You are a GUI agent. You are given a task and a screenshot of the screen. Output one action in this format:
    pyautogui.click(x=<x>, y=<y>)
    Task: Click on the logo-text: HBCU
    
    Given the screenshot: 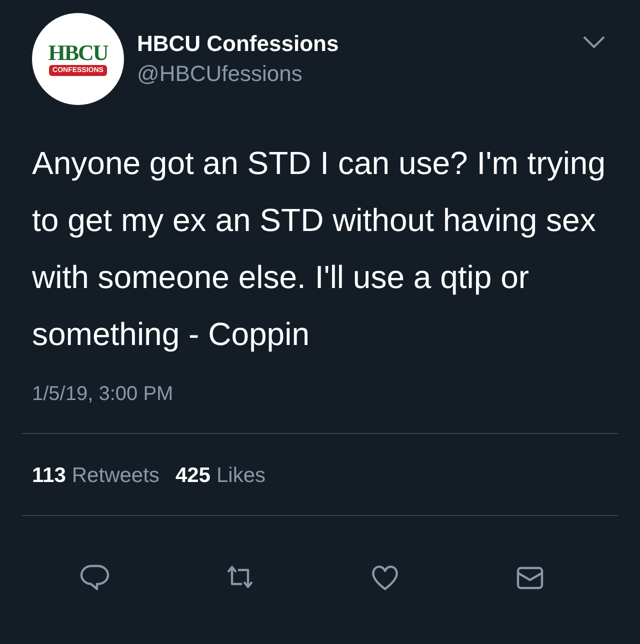 What is the action you would take?
    pyautogui.click(x=78, y=53)
    